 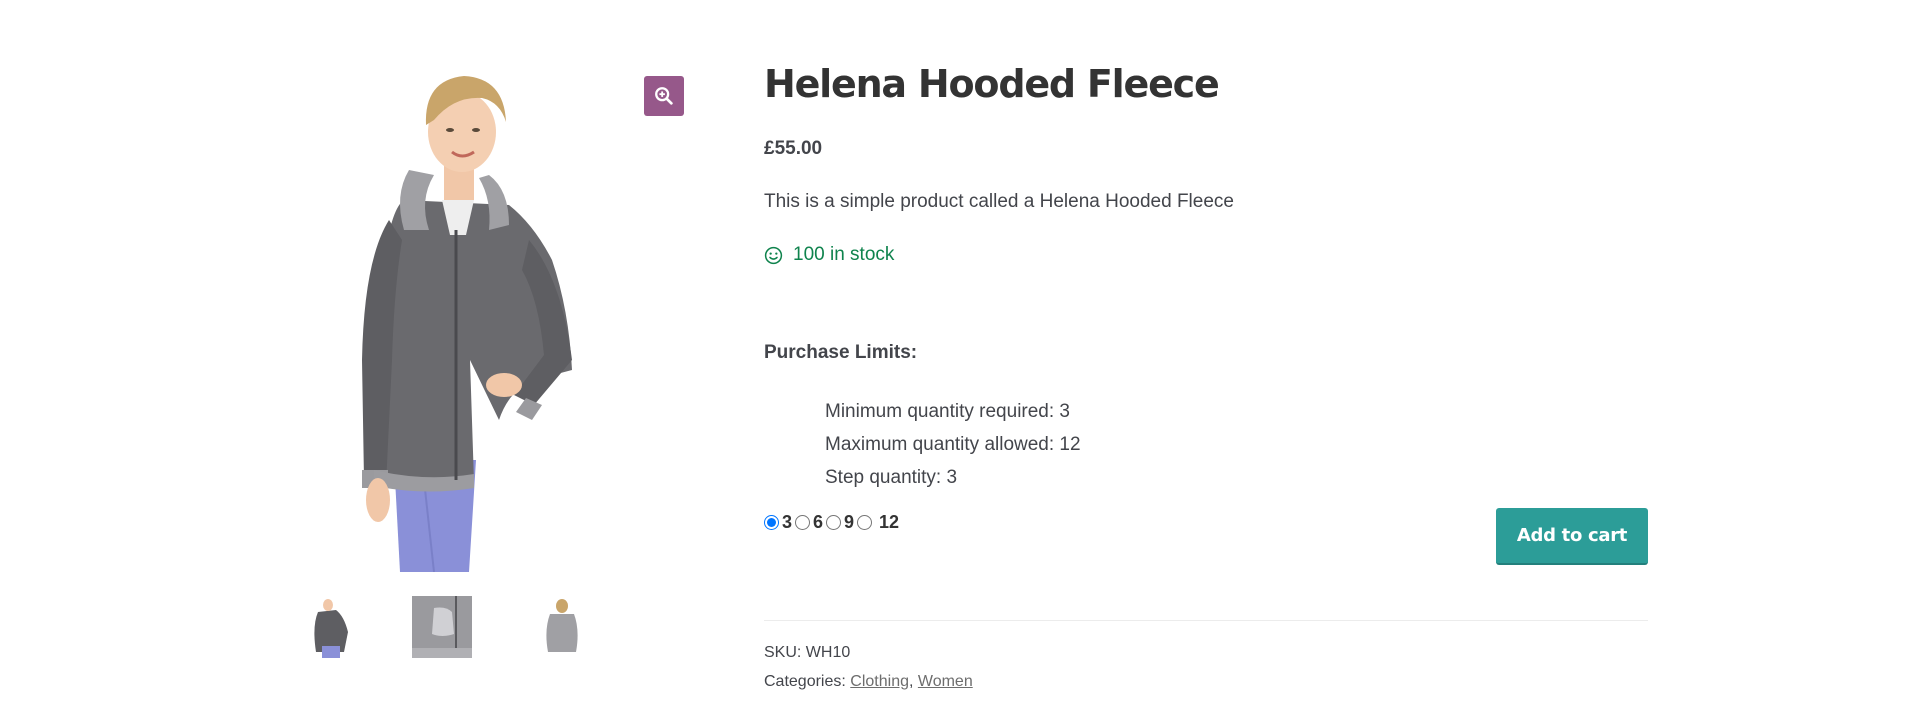 I want to click on categories-line: Categories: Clothing, Women, so click(x=868, y=681).